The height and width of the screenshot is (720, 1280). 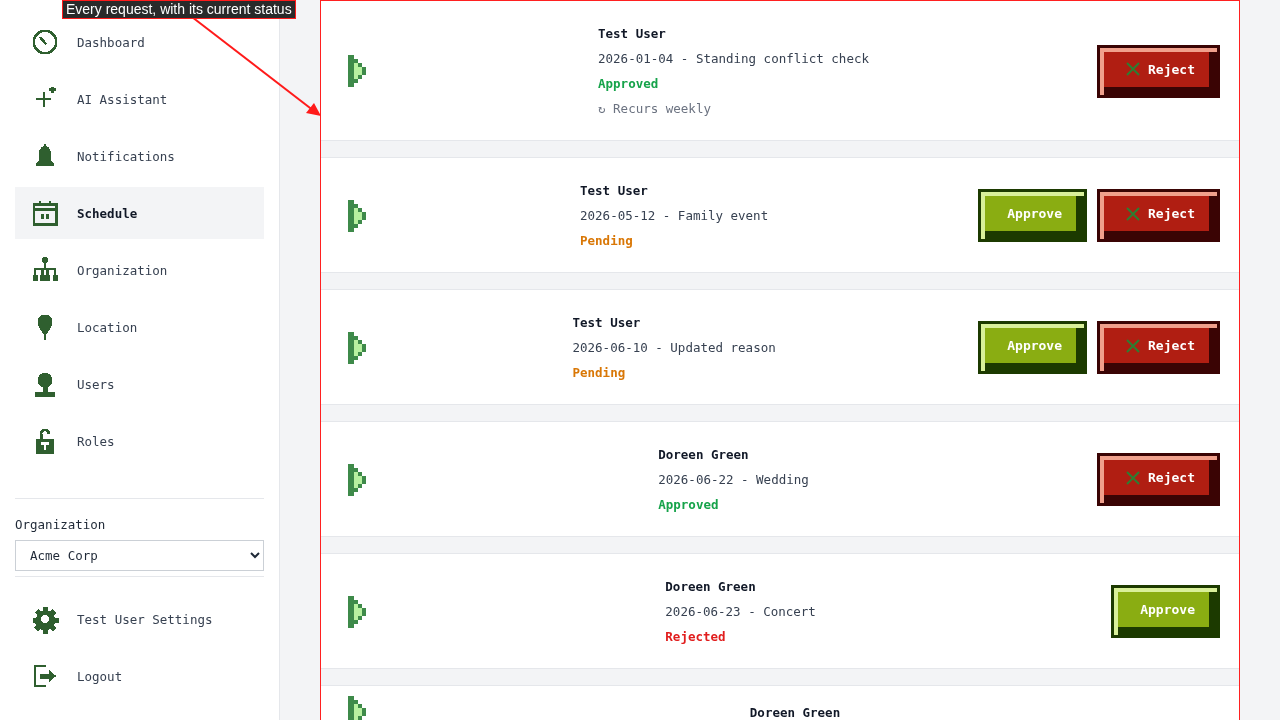 What do you see at coordinates (96, 441) in the screenshot?
I see `nav-label: Roles` at bounding box center [96, 441].